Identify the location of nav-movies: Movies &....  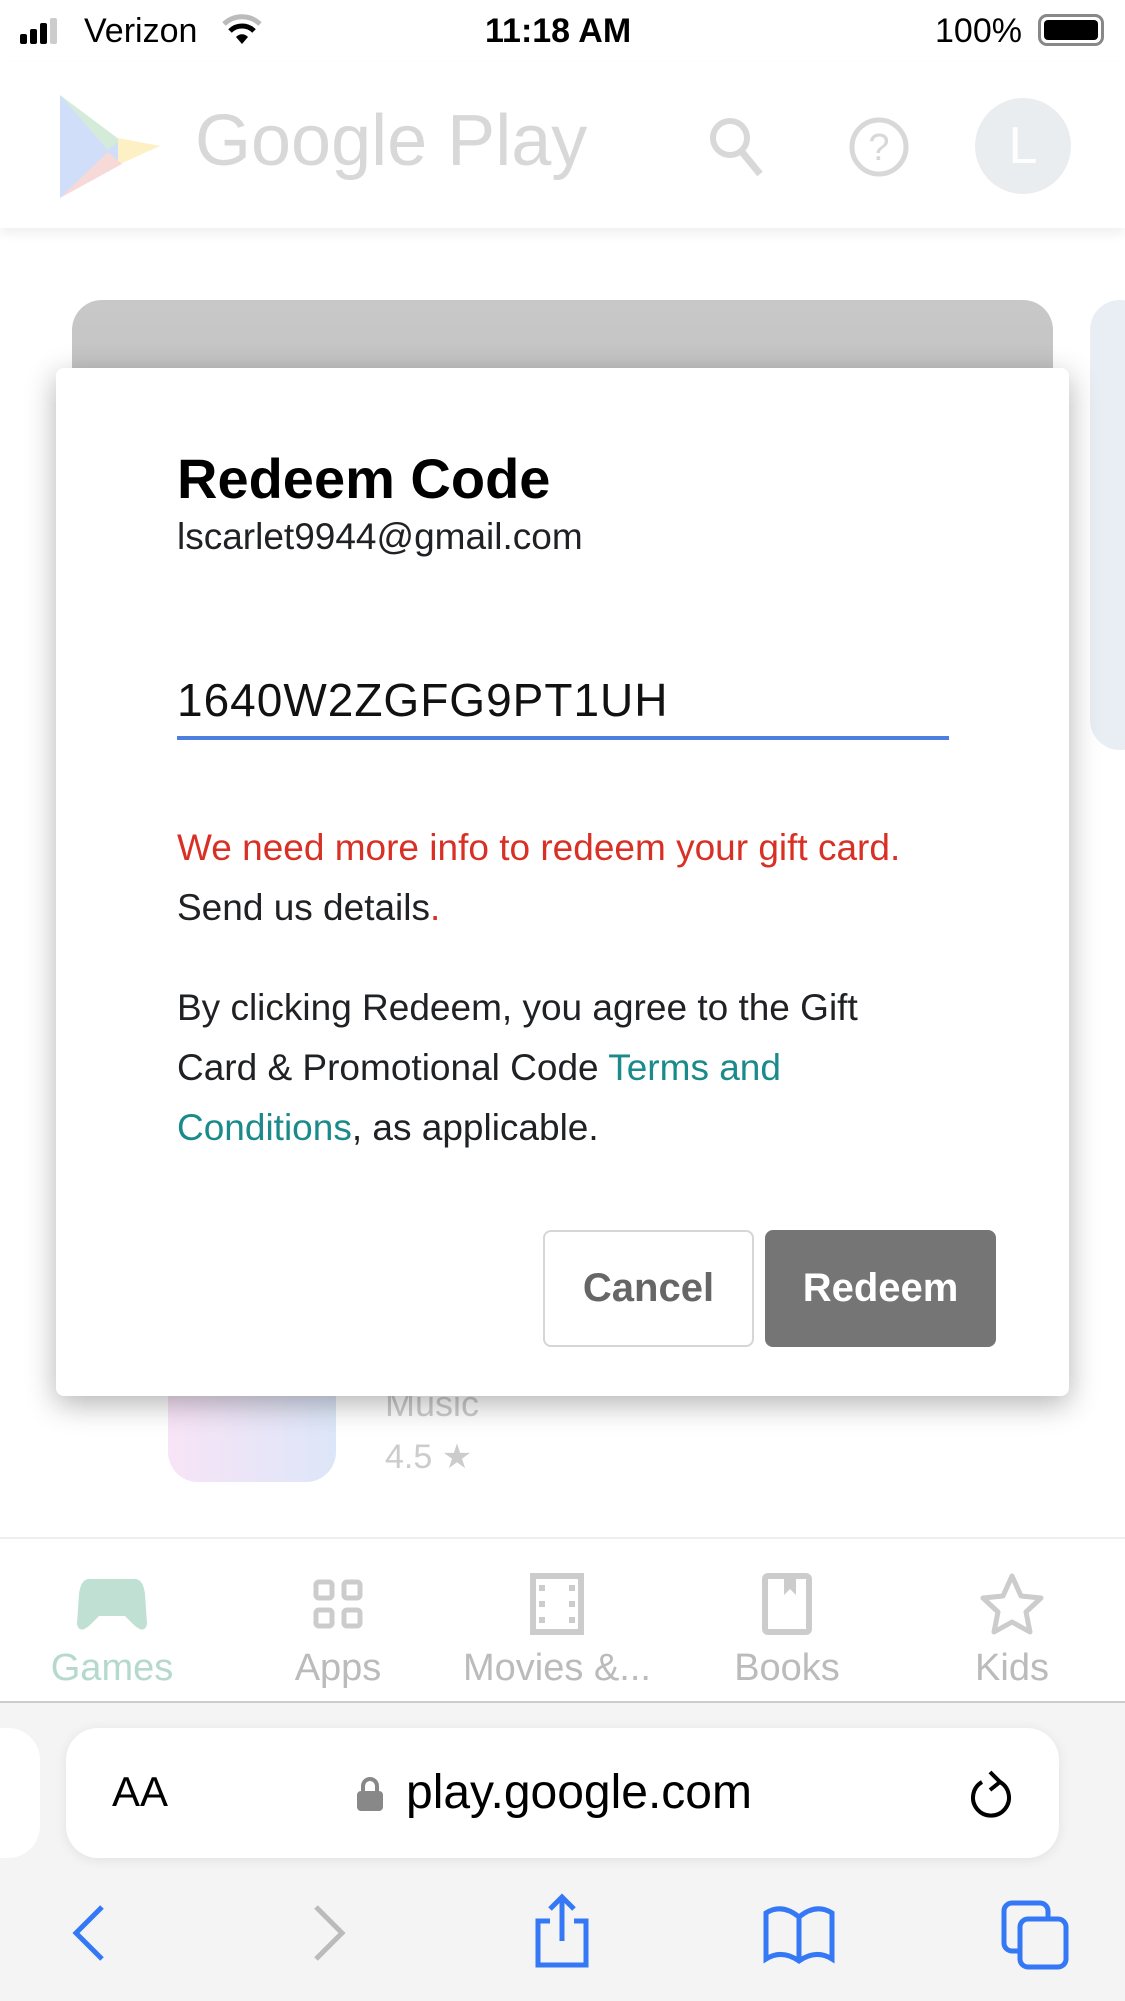
(557, 1629).